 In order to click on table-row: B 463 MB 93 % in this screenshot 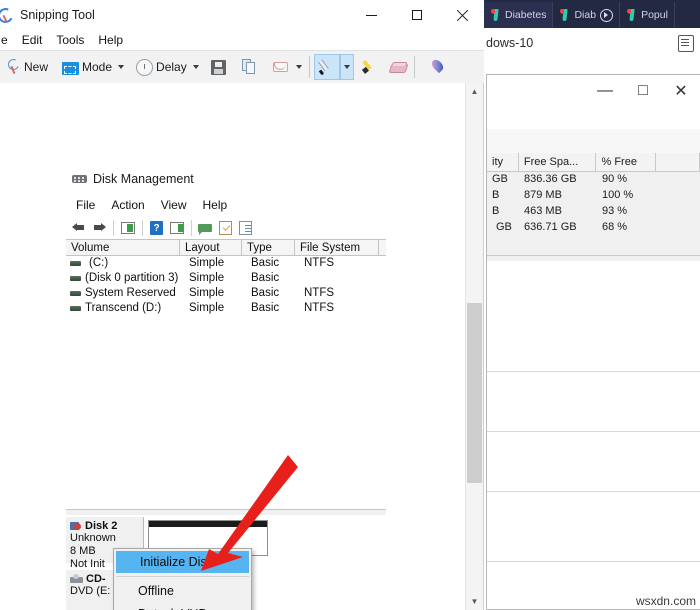, I will do `click(593, 211)`.